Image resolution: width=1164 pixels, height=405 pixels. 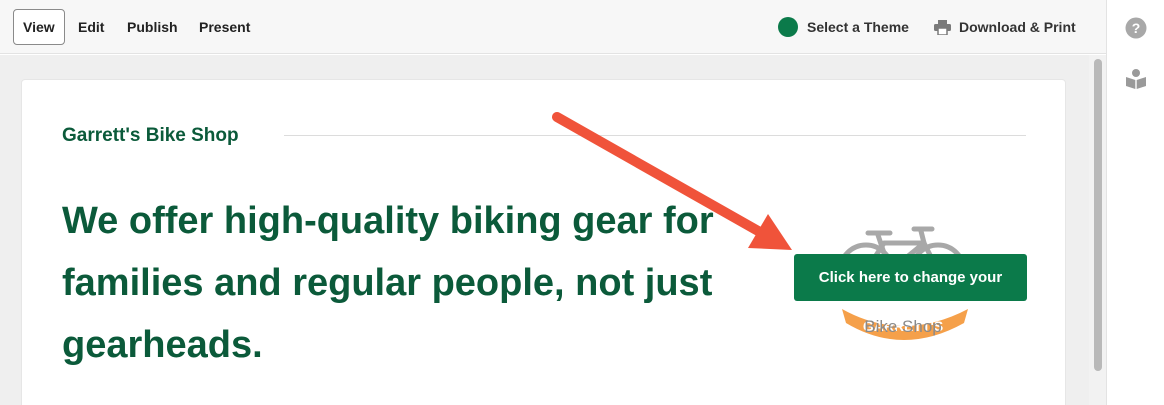 I want to click on logo-caption: Bike Shop, so click(x=903, y=326).